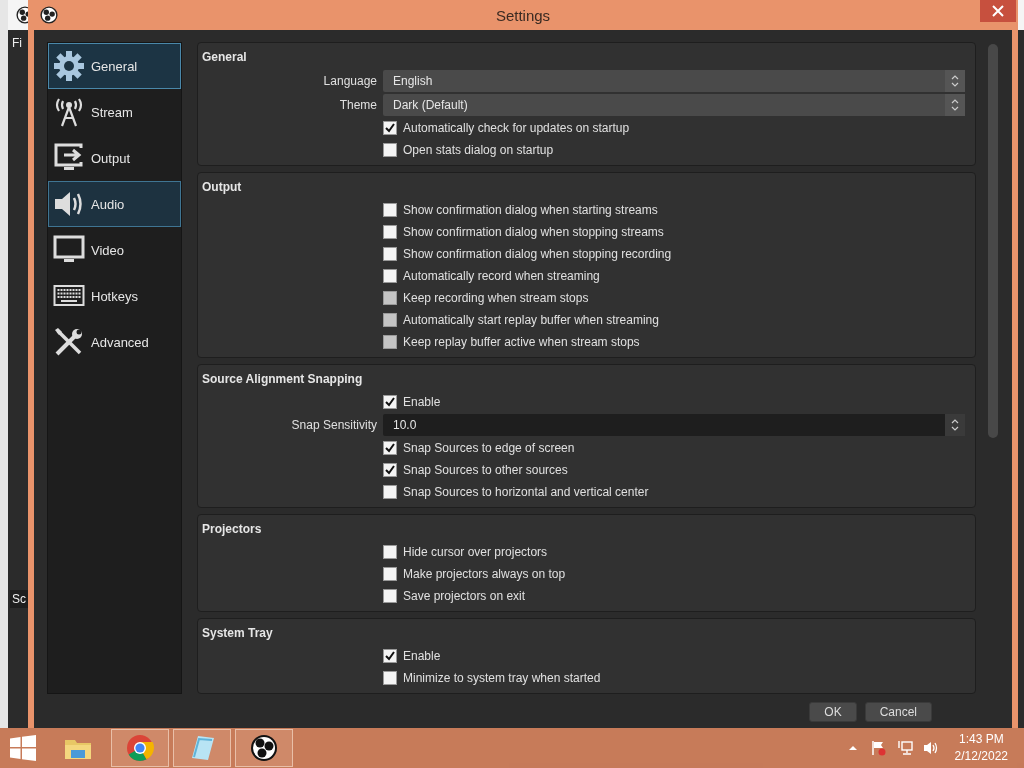 Image resolution: width=1024 pixels, height=768 pixels. I want to click on field-label: Language, so click(350, 81).